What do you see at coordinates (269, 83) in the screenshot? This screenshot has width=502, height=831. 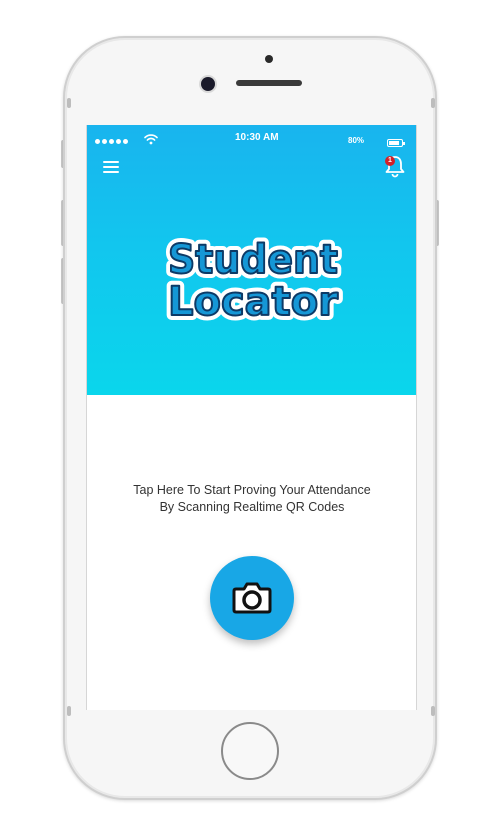 I see `earpiece-speaker` at bounding box center [269, 83].